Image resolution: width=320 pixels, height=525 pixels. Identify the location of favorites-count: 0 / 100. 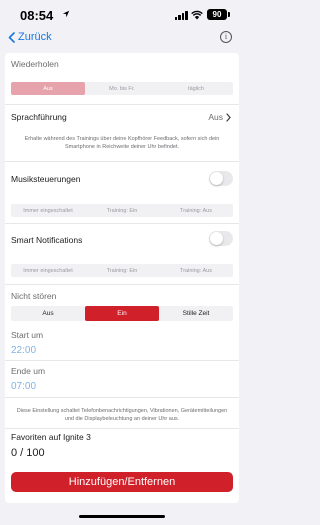
(28, 453).